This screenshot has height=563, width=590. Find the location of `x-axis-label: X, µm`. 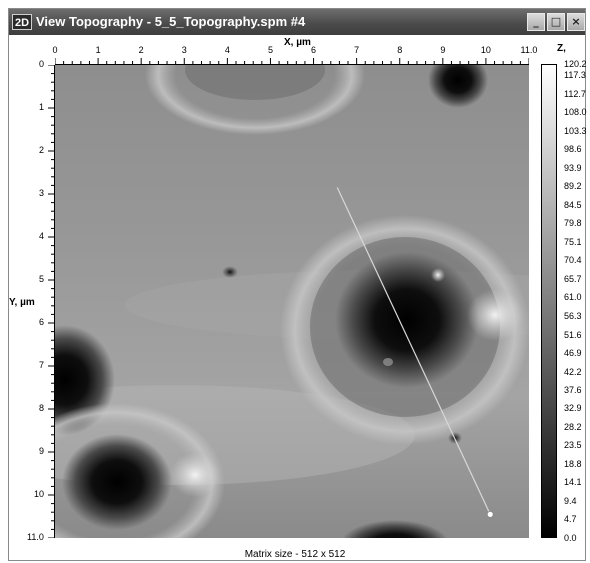

x-axis-label: X, µm is located at coordinates (297, 42).